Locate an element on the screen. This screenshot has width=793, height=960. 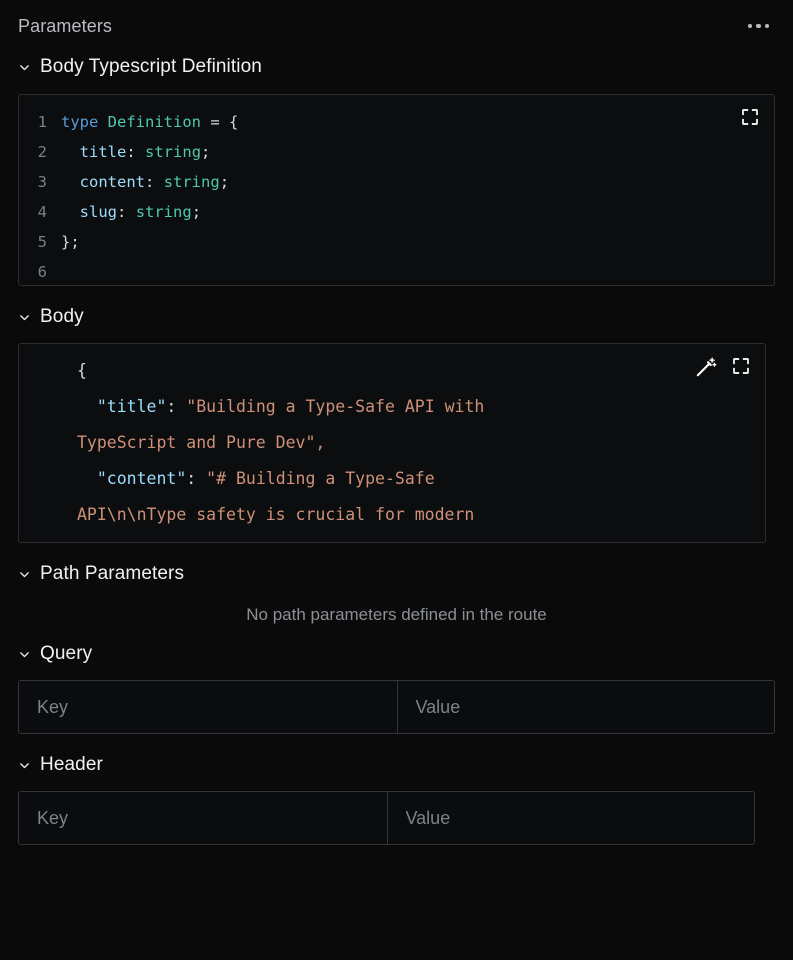
section-label: Path Parameters is located at coordinates (112, 573).